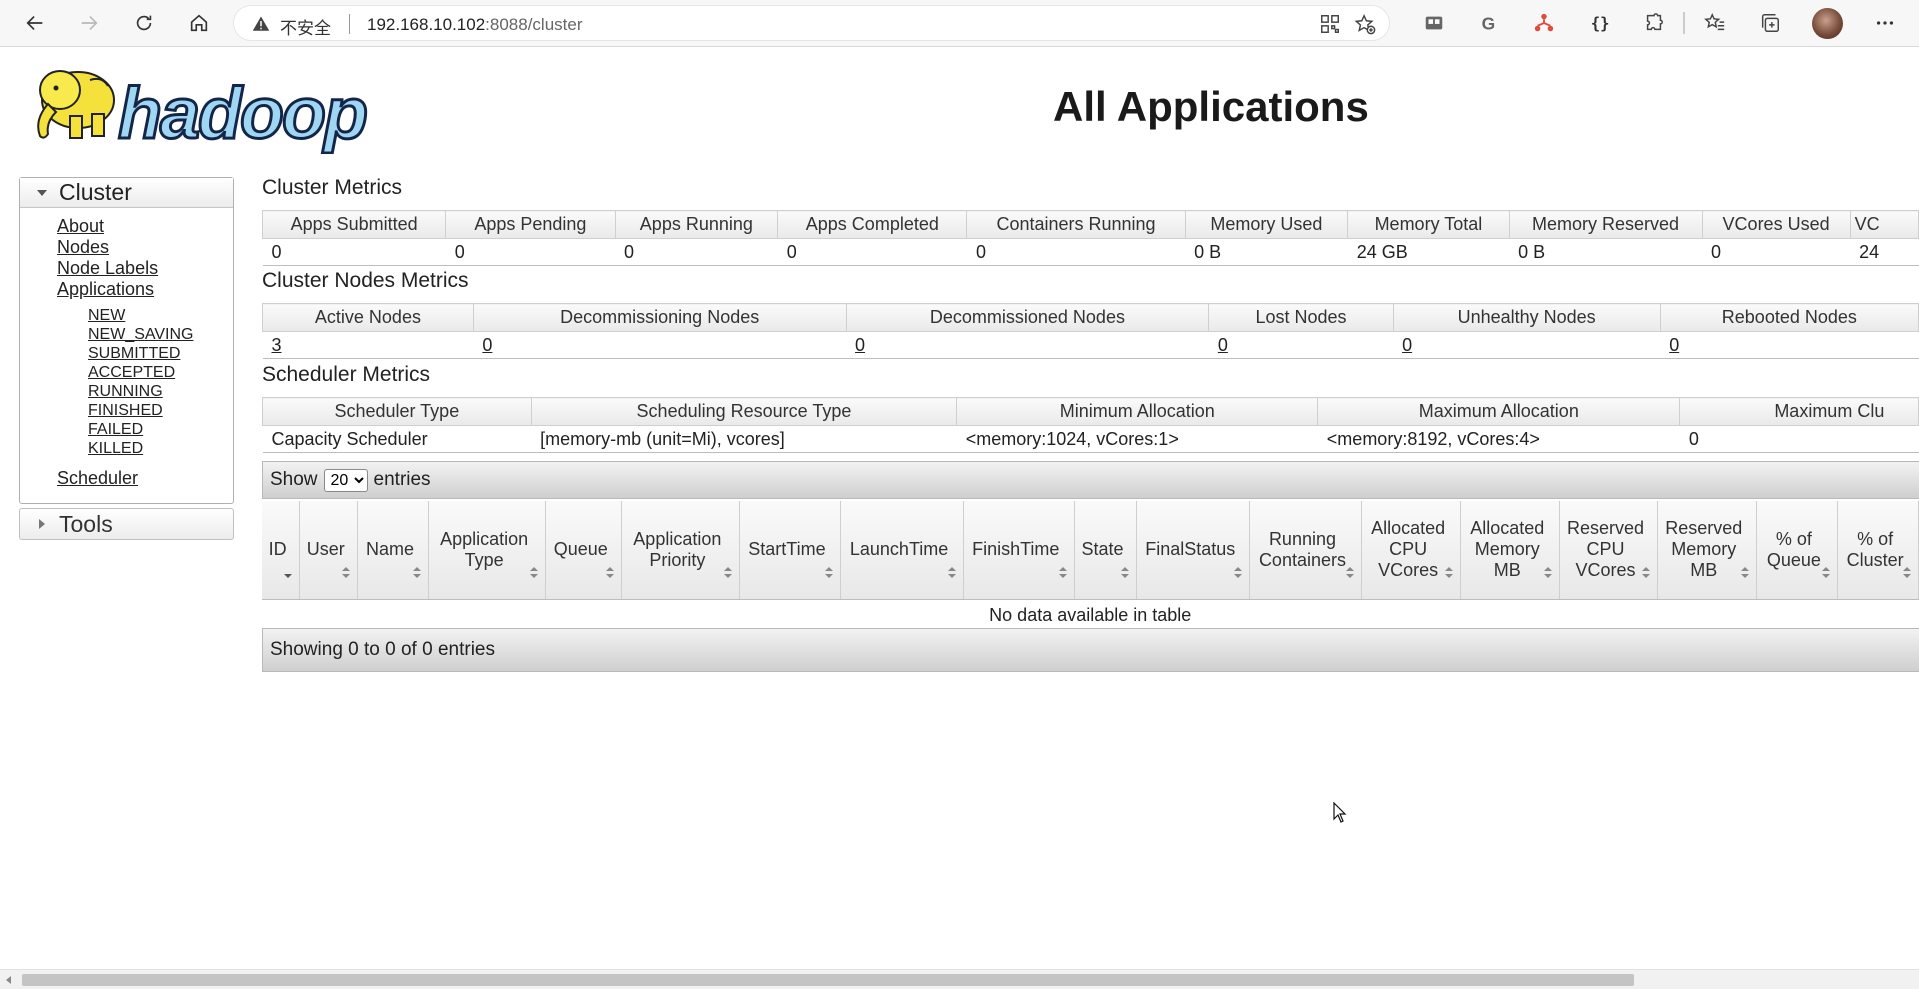 This screenshot has height=989, width=1919. I want to click on sort-col-queue: Queue, so click(584, 550).